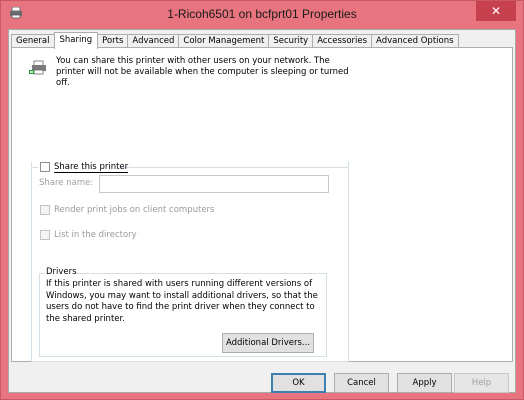 The height and width of the screenshot is (400, 524). Describe the element at coordinates (91, 167) in the screenshot. I see `share-printer-label: Share this printer` at that location.